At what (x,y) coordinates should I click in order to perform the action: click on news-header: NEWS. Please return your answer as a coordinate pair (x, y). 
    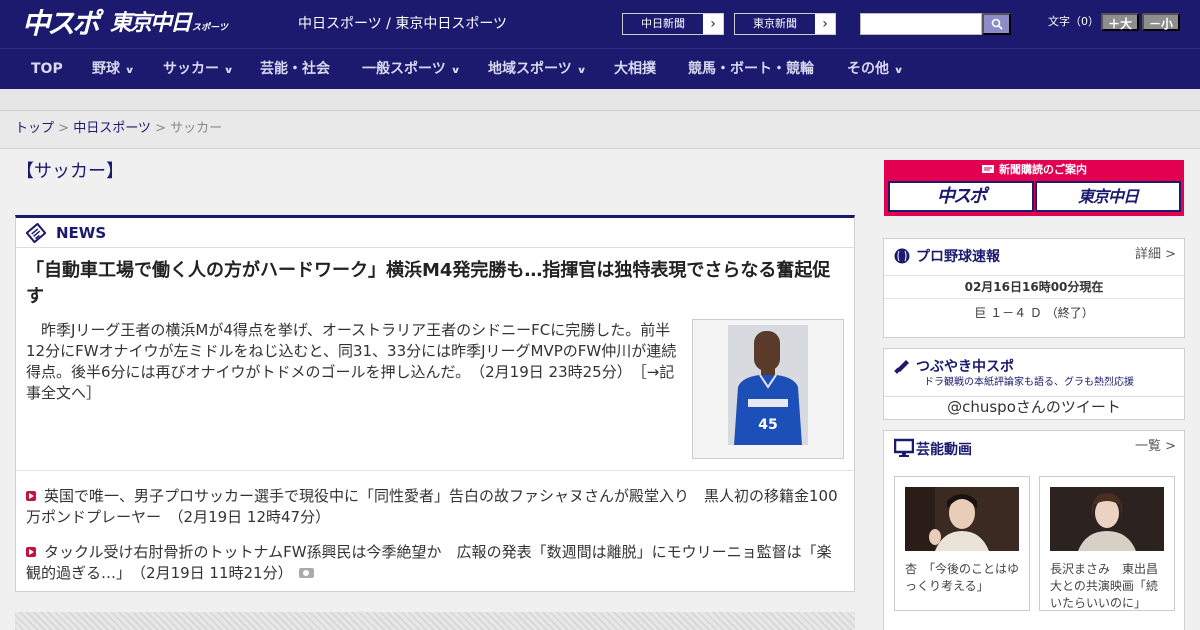
    Looking at the image, I should click on (435, 233).